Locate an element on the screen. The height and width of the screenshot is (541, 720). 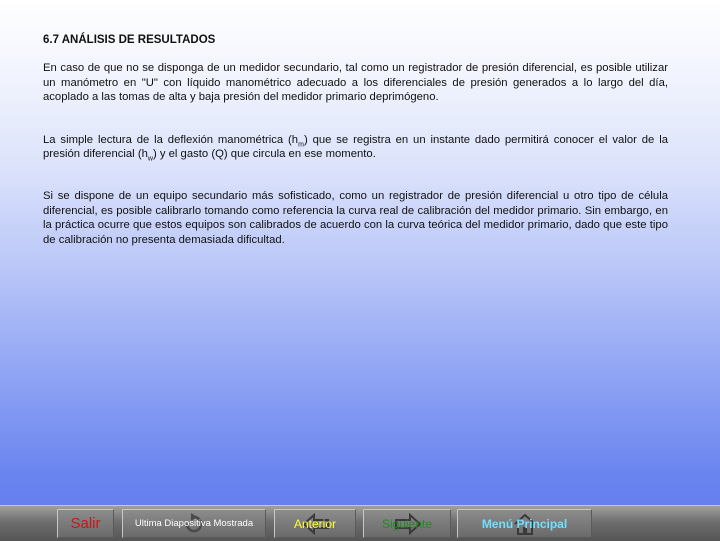
last-viewed-slide-button: Ultima Diapositiva Mostrada is located at coordinates (194, 523).